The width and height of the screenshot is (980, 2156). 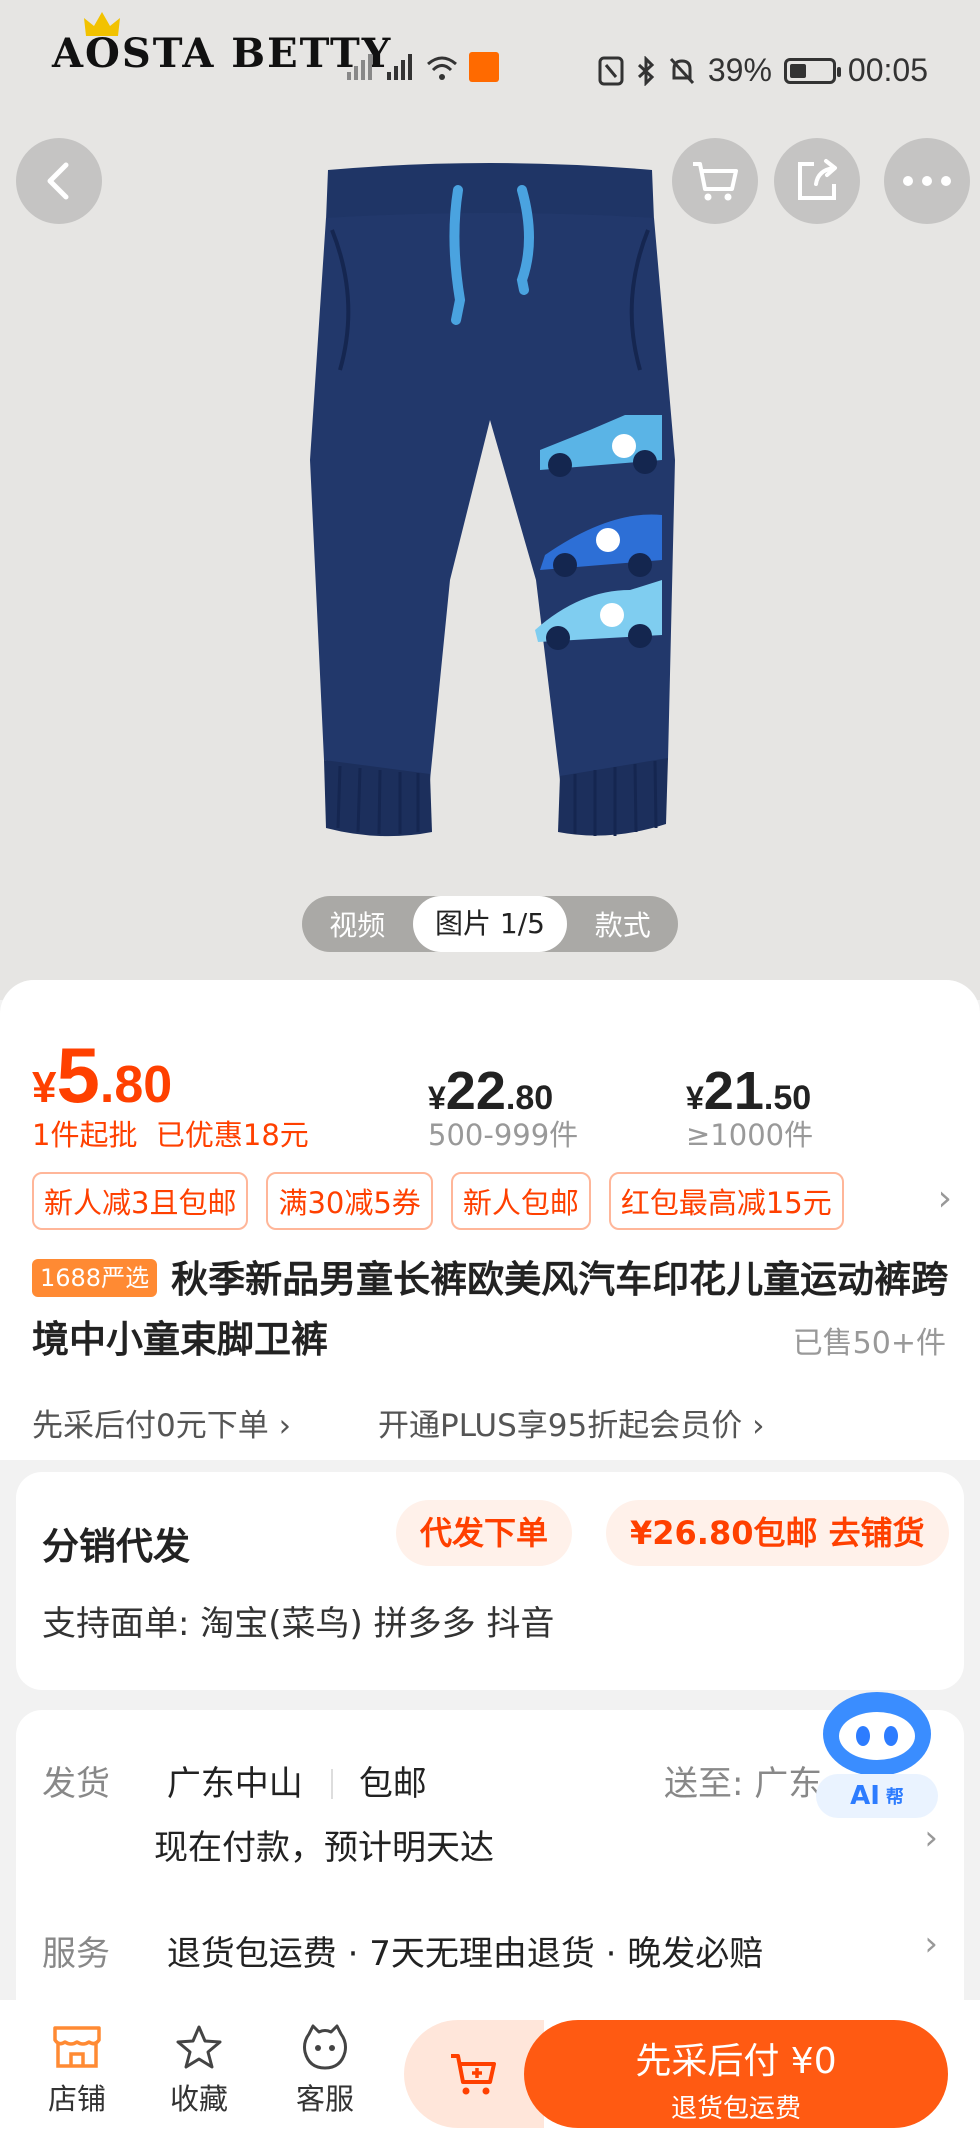 I want to click on service-face-icon, so click(x=325, y=2047).